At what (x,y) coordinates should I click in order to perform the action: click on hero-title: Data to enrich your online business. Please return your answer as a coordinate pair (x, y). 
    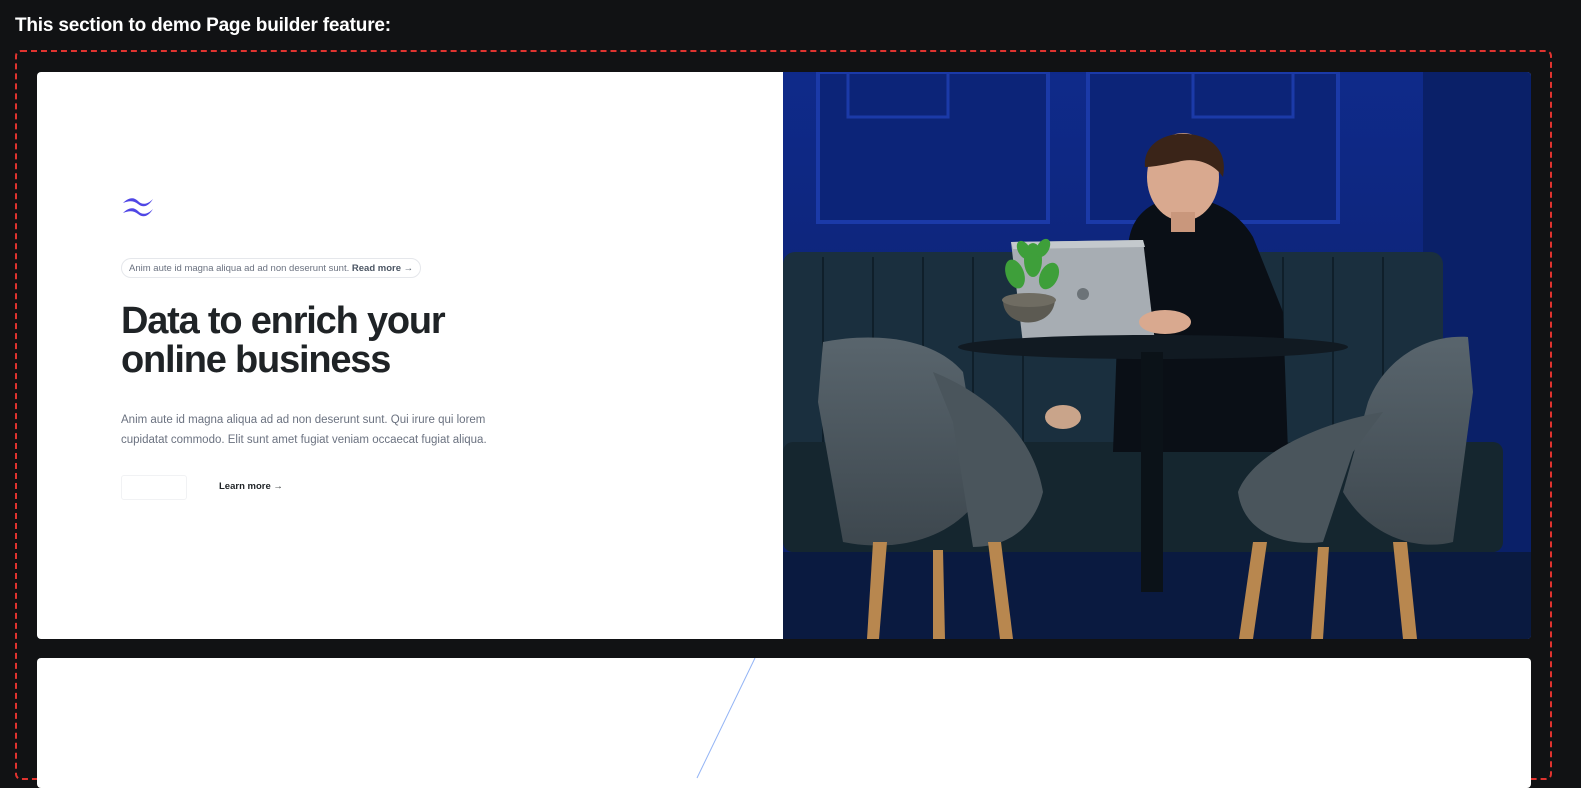
    Looking at the image, I should click on (321, 341).